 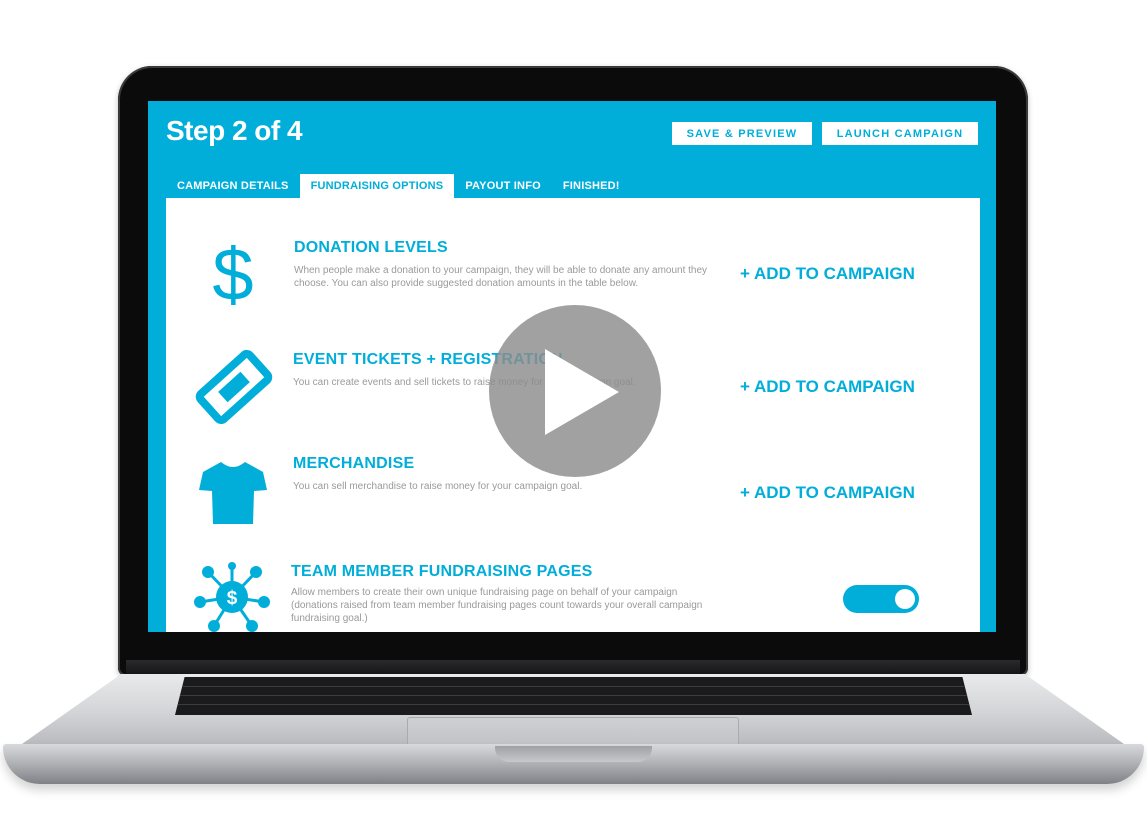 What do you see at coordinates (371, 247) in the screenshot?
I see `option-title: DONATION LEVELS` at bounding box center [371, 247].